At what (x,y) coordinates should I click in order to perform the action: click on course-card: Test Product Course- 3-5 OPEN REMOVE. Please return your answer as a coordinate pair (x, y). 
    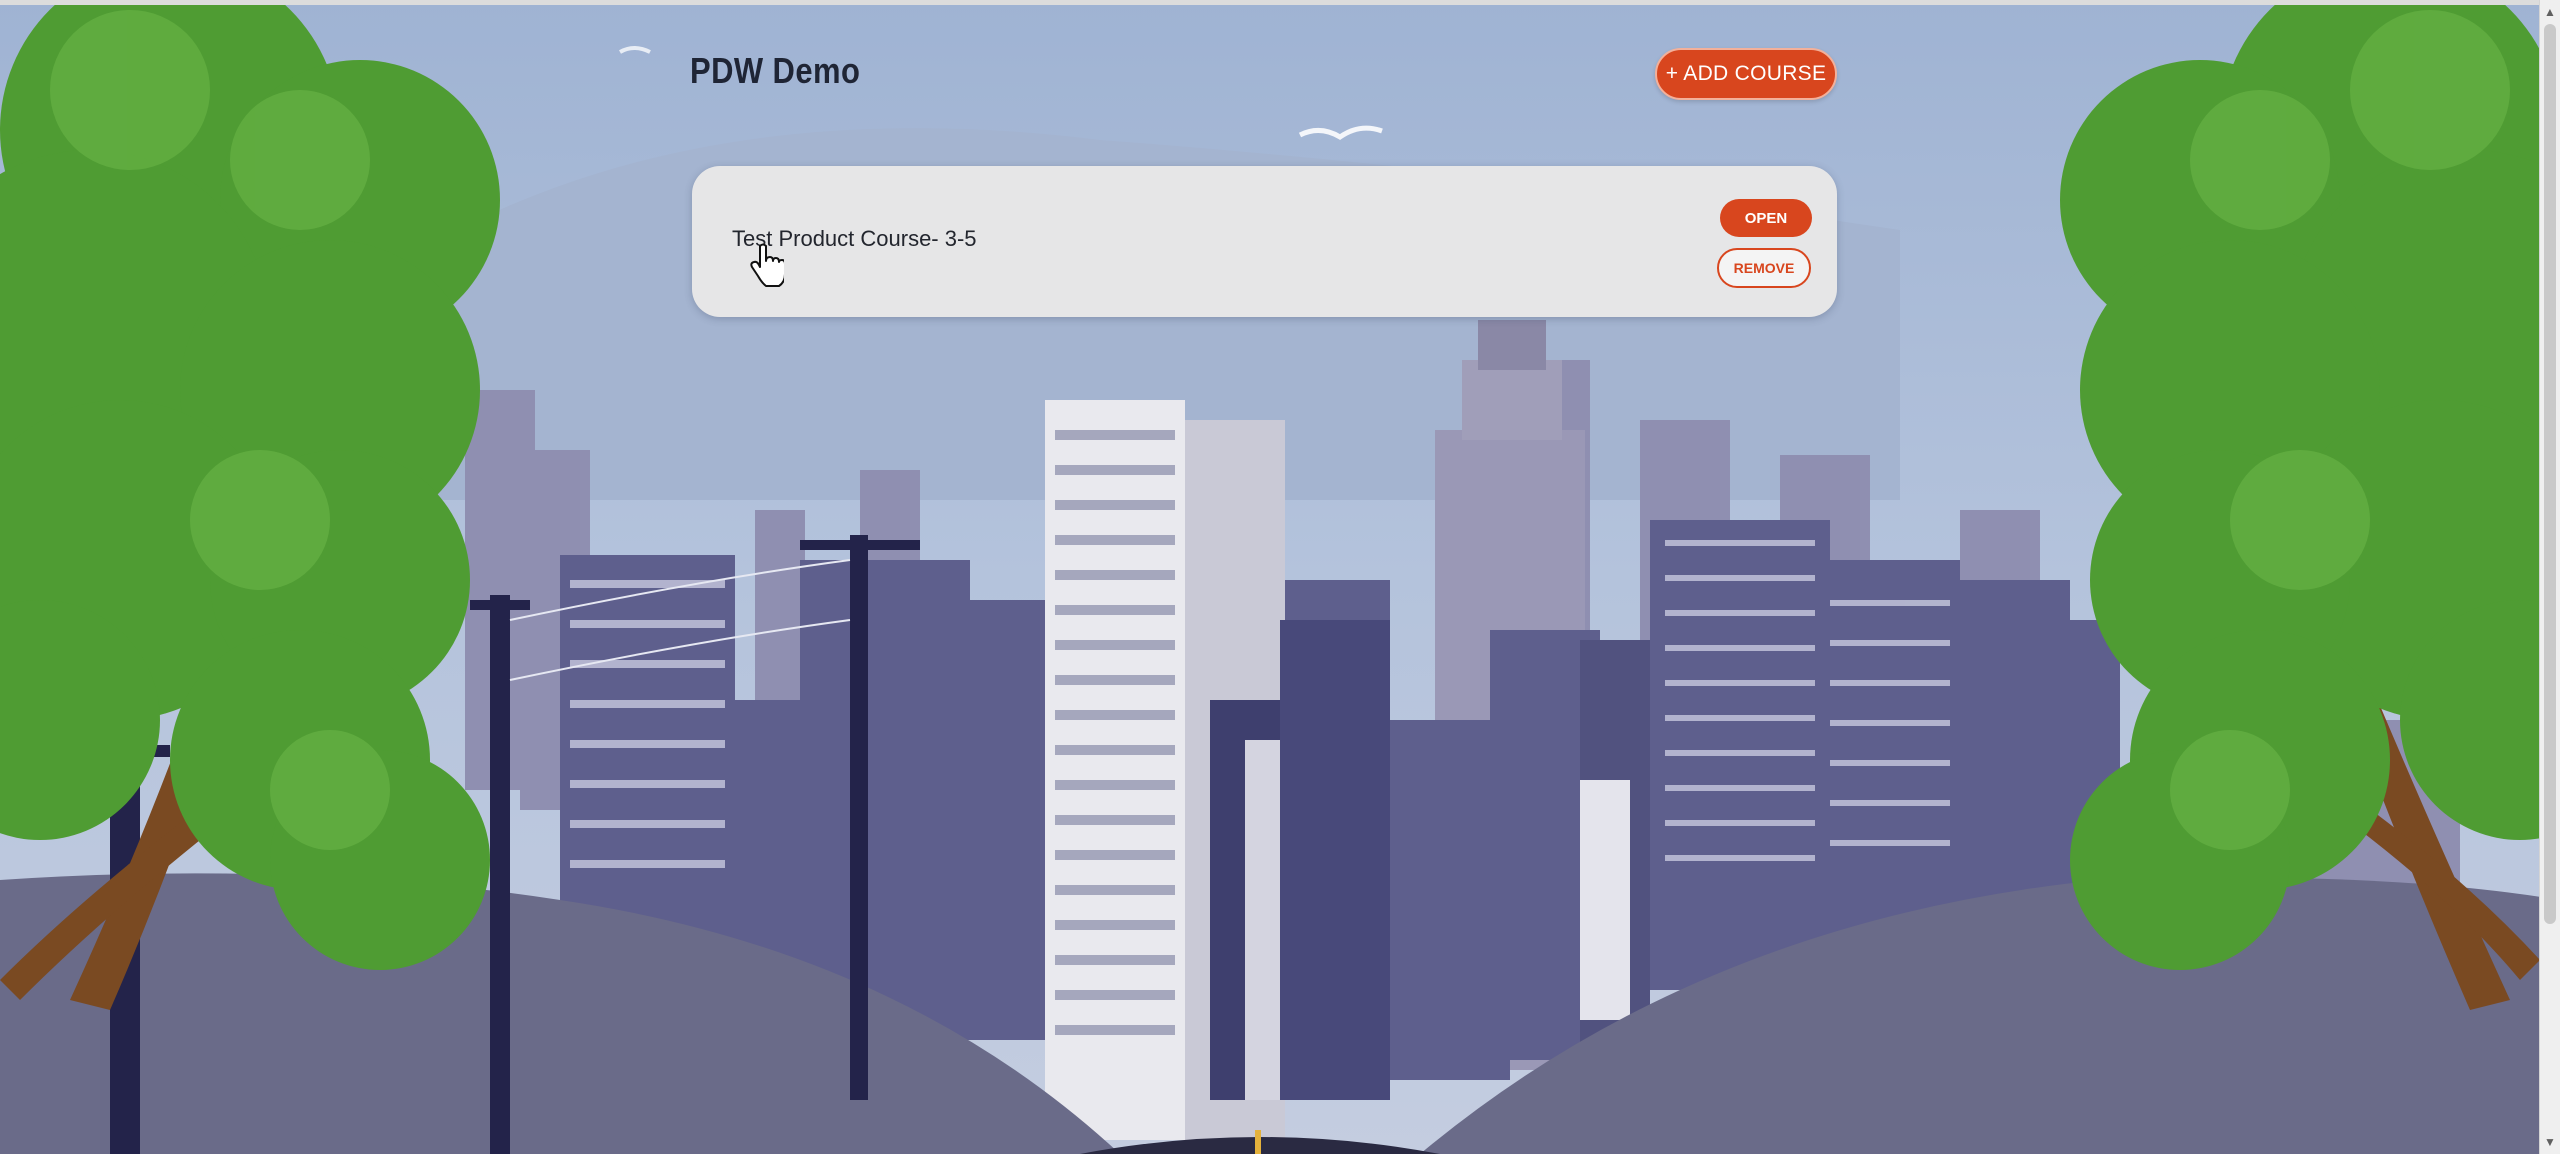
    Looking at the image, I should click on (1264, 241).